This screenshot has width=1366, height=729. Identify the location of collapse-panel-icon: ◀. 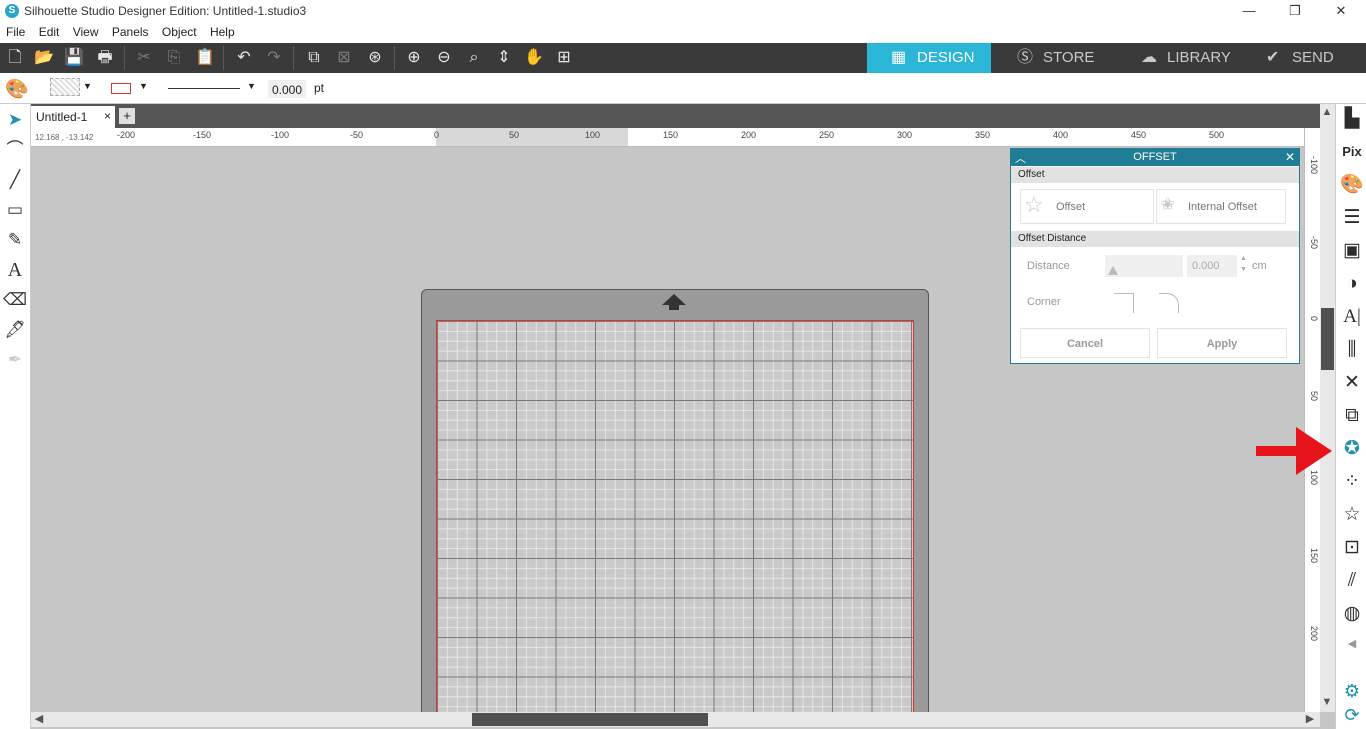
(1352, 644).